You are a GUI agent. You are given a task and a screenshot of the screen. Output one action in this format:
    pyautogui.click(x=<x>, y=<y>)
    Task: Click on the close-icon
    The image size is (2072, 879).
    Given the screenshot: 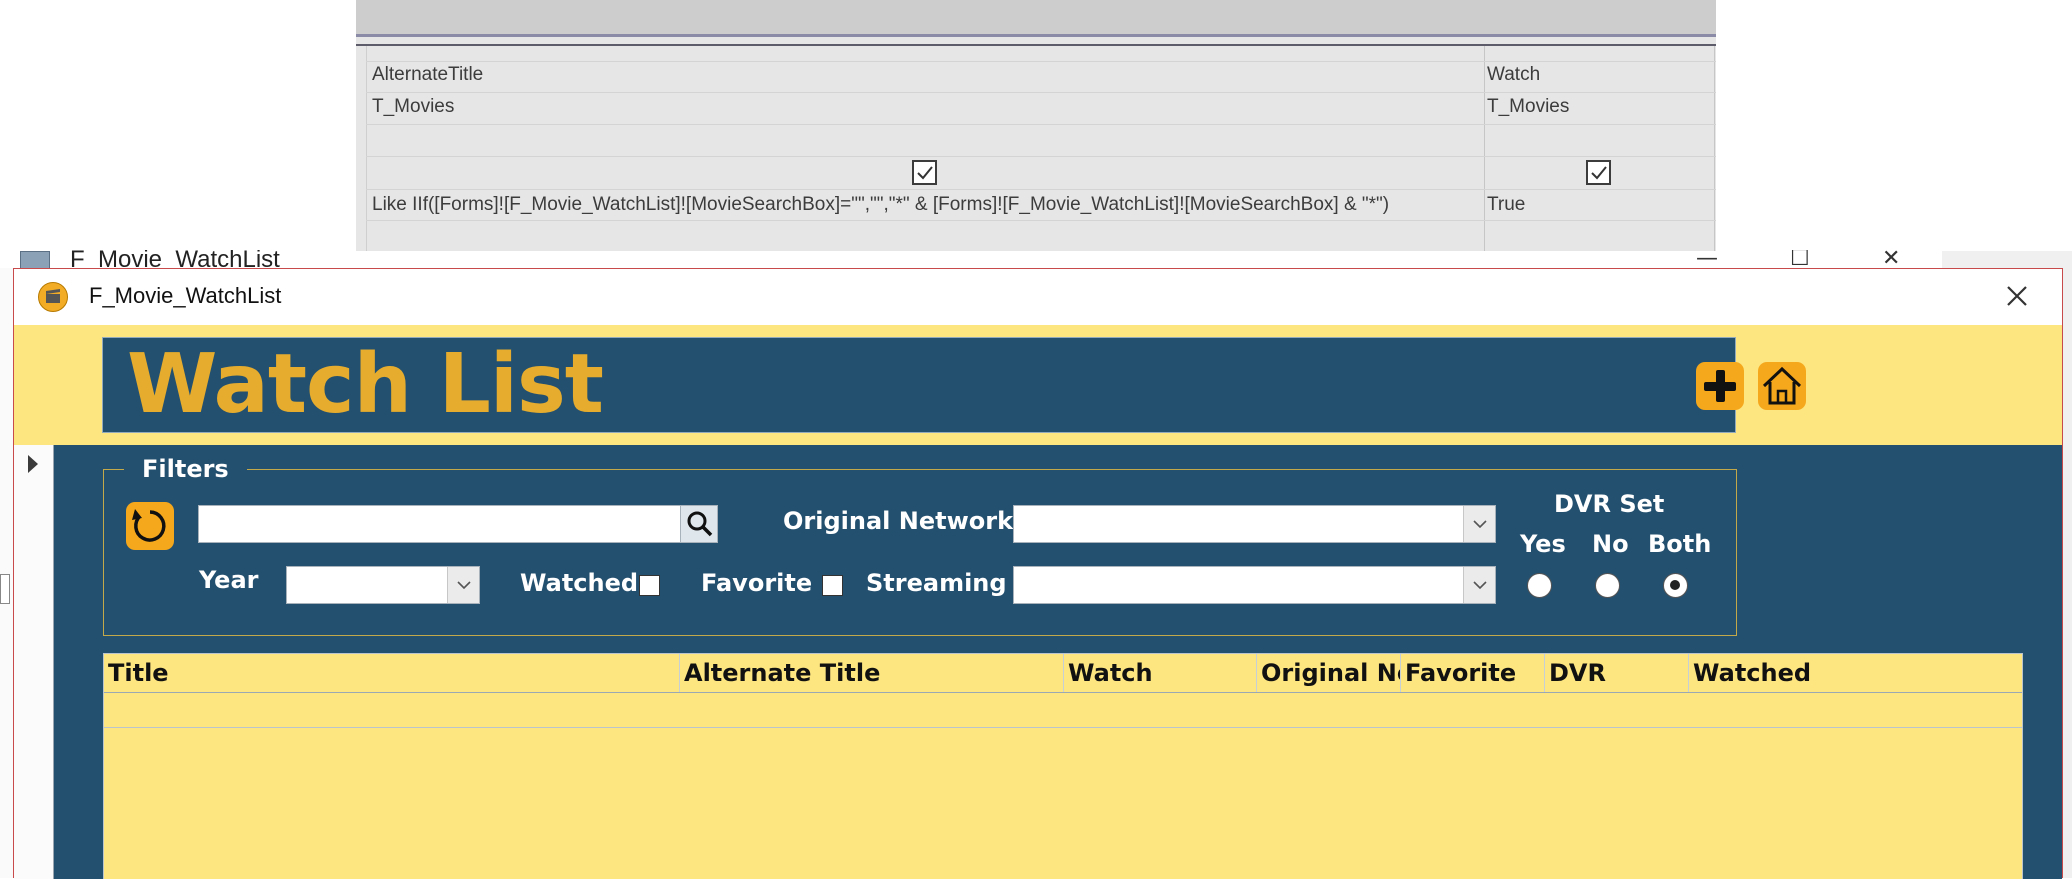 What is the action you would take?
    pyautogui.click(x=2017, y=296)
    